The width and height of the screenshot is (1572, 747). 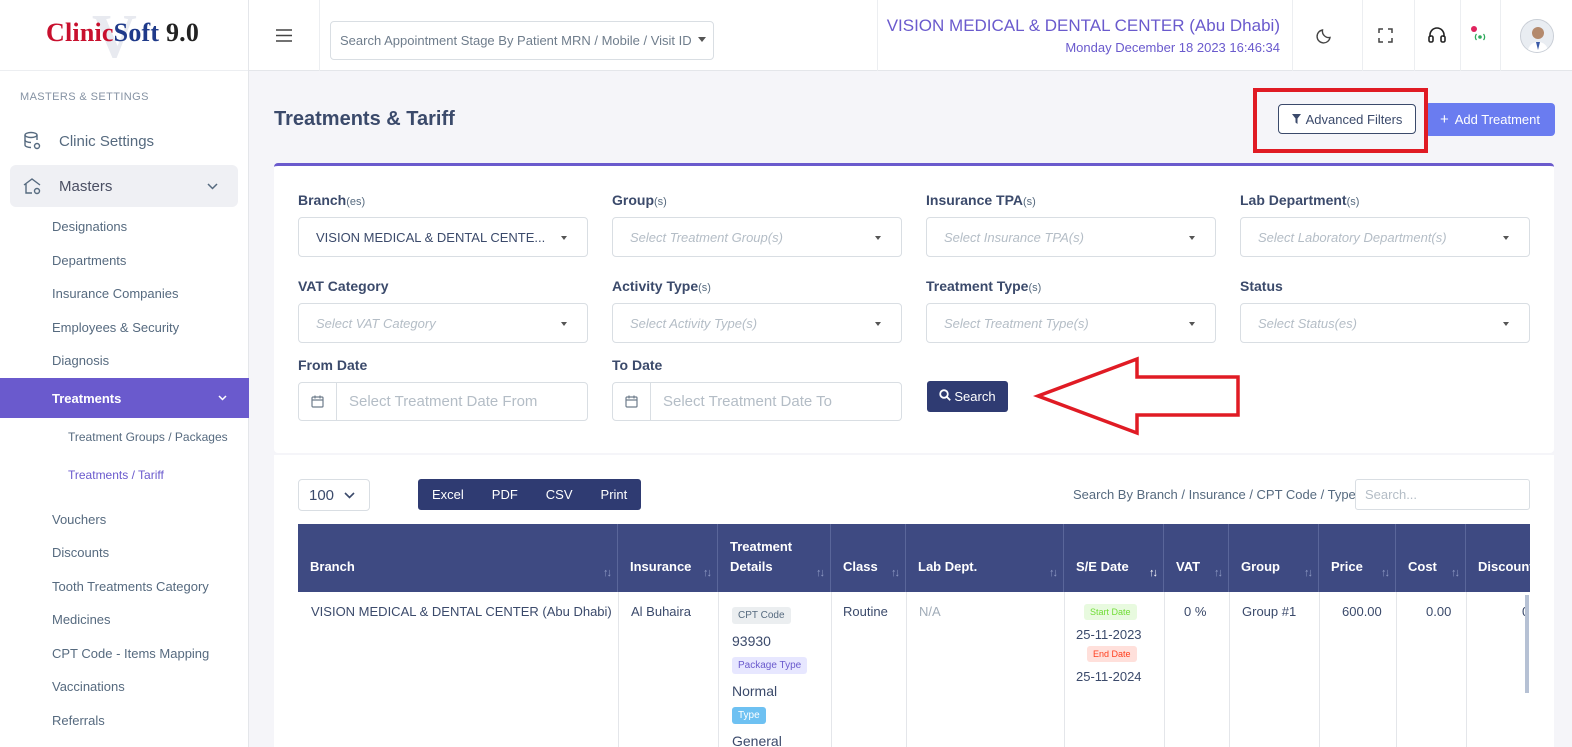 What do you see at coordinates (1490, 119) in the screenshot?
I see `add-treatment-button: + Add Treatment` at bounding box center [1490, 119].